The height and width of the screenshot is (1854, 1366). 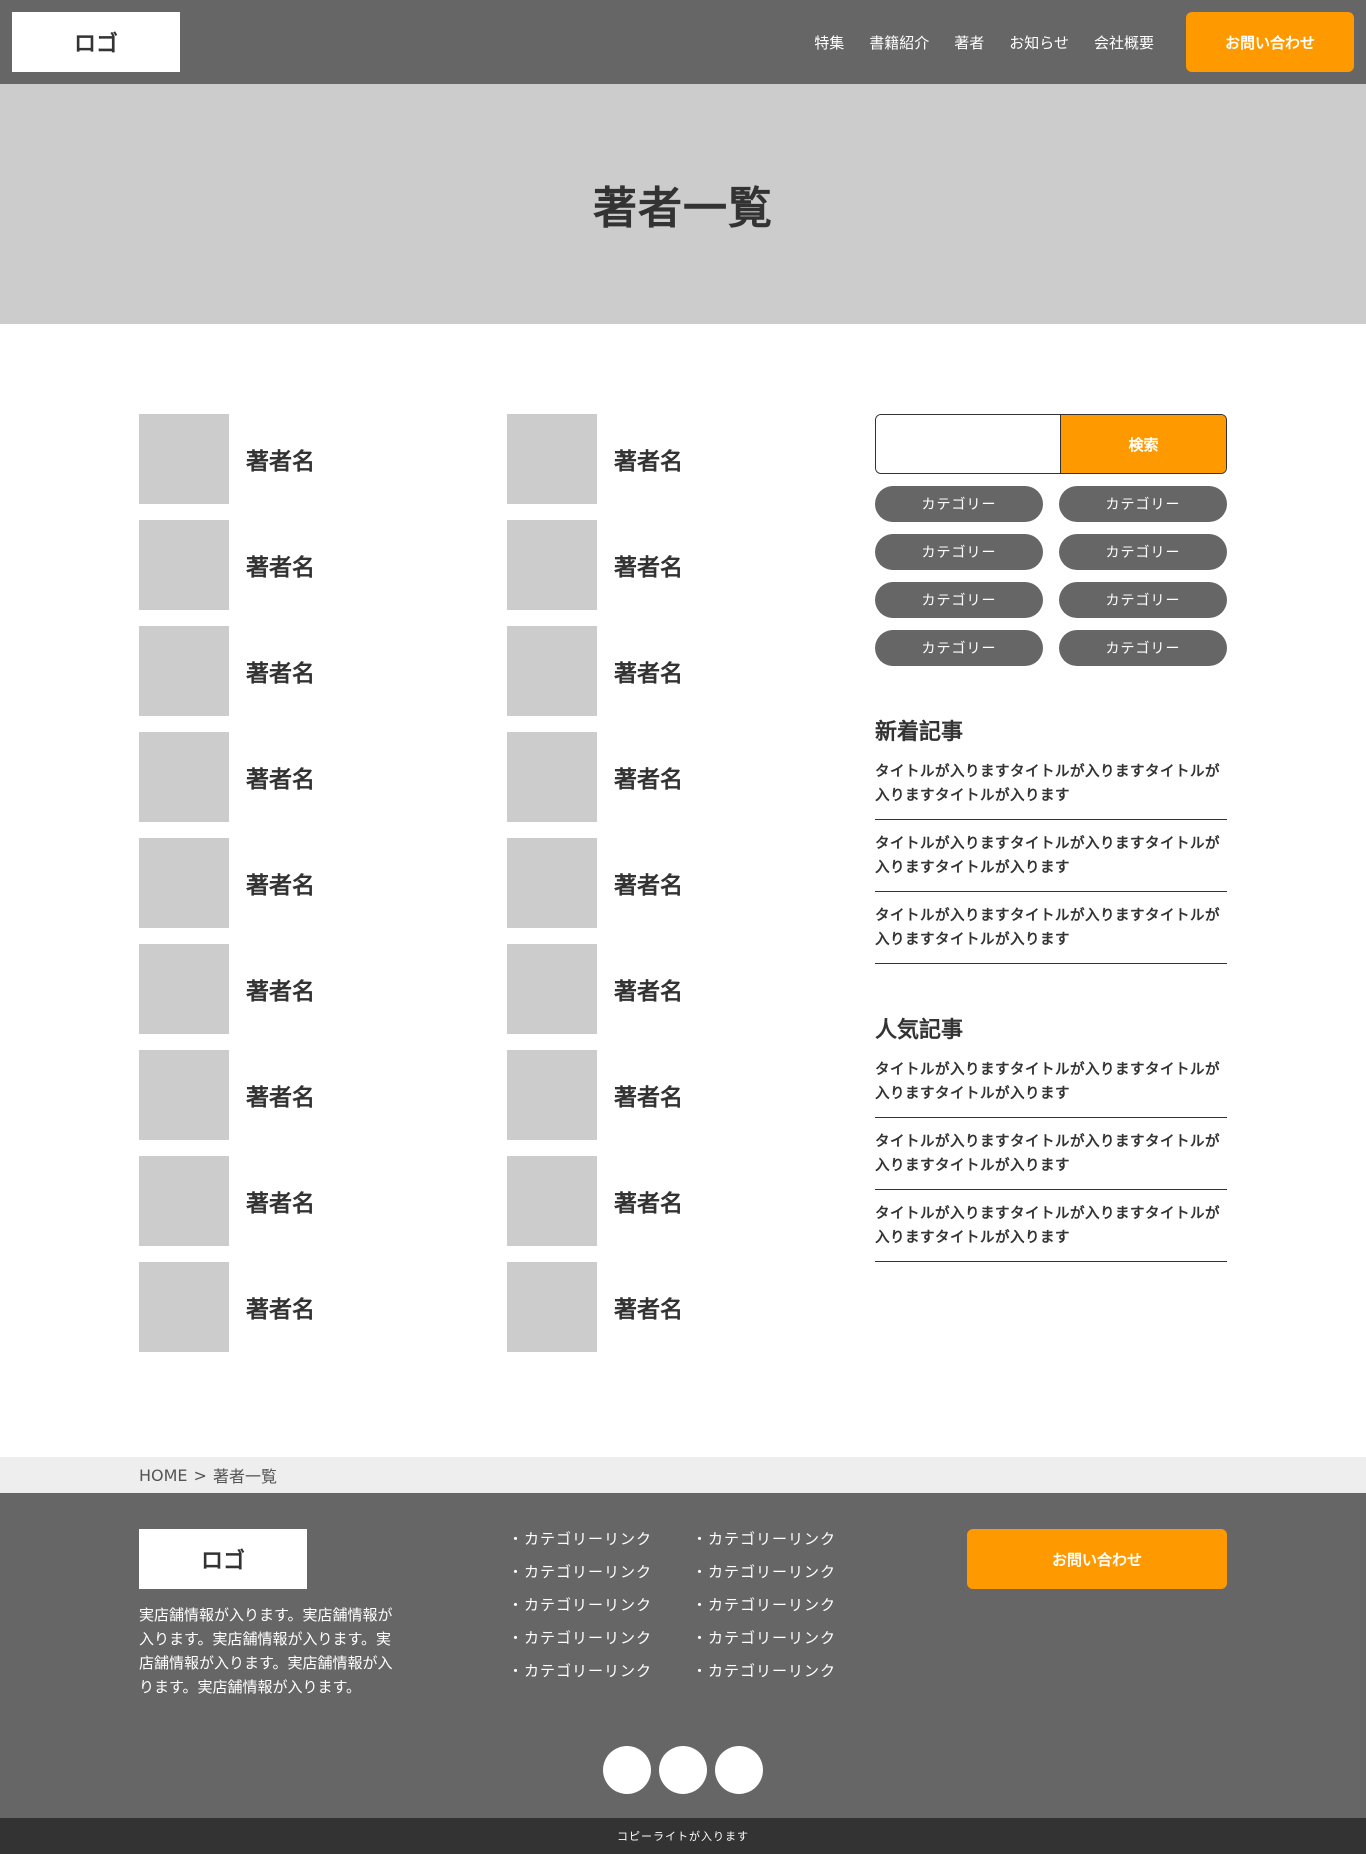 I want to click on new-articles-heading: 新着記事, so click(x=919, y=732).